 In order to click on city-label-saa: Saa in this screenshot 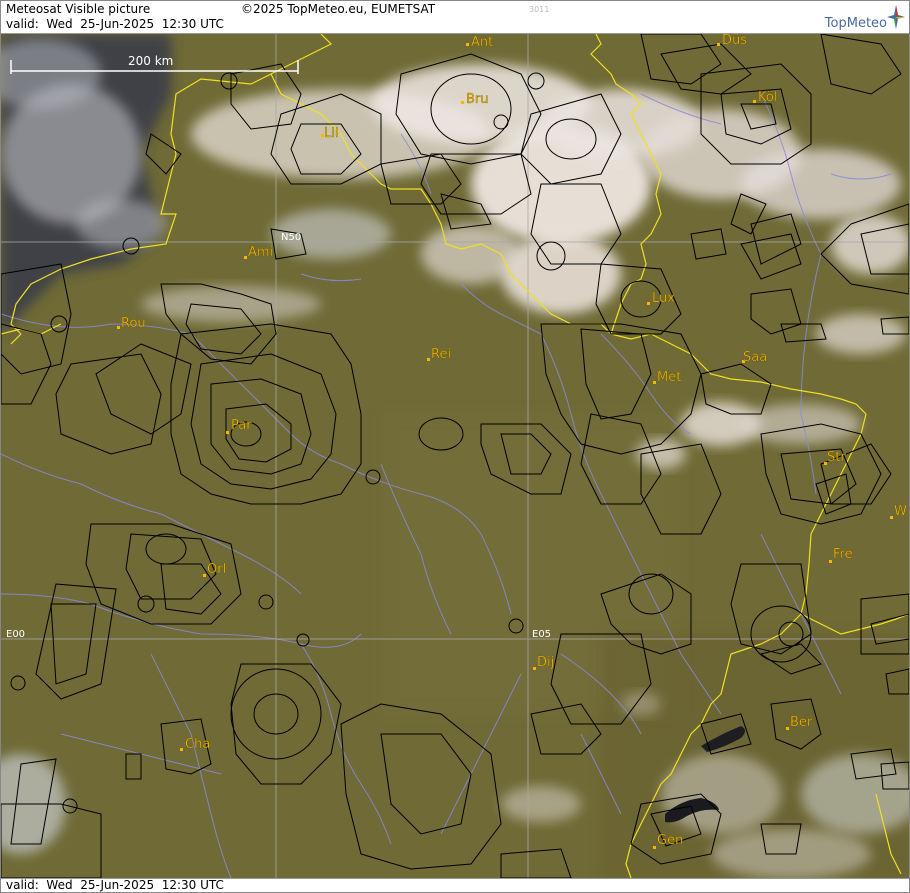, I will do `click(755, 357)`.